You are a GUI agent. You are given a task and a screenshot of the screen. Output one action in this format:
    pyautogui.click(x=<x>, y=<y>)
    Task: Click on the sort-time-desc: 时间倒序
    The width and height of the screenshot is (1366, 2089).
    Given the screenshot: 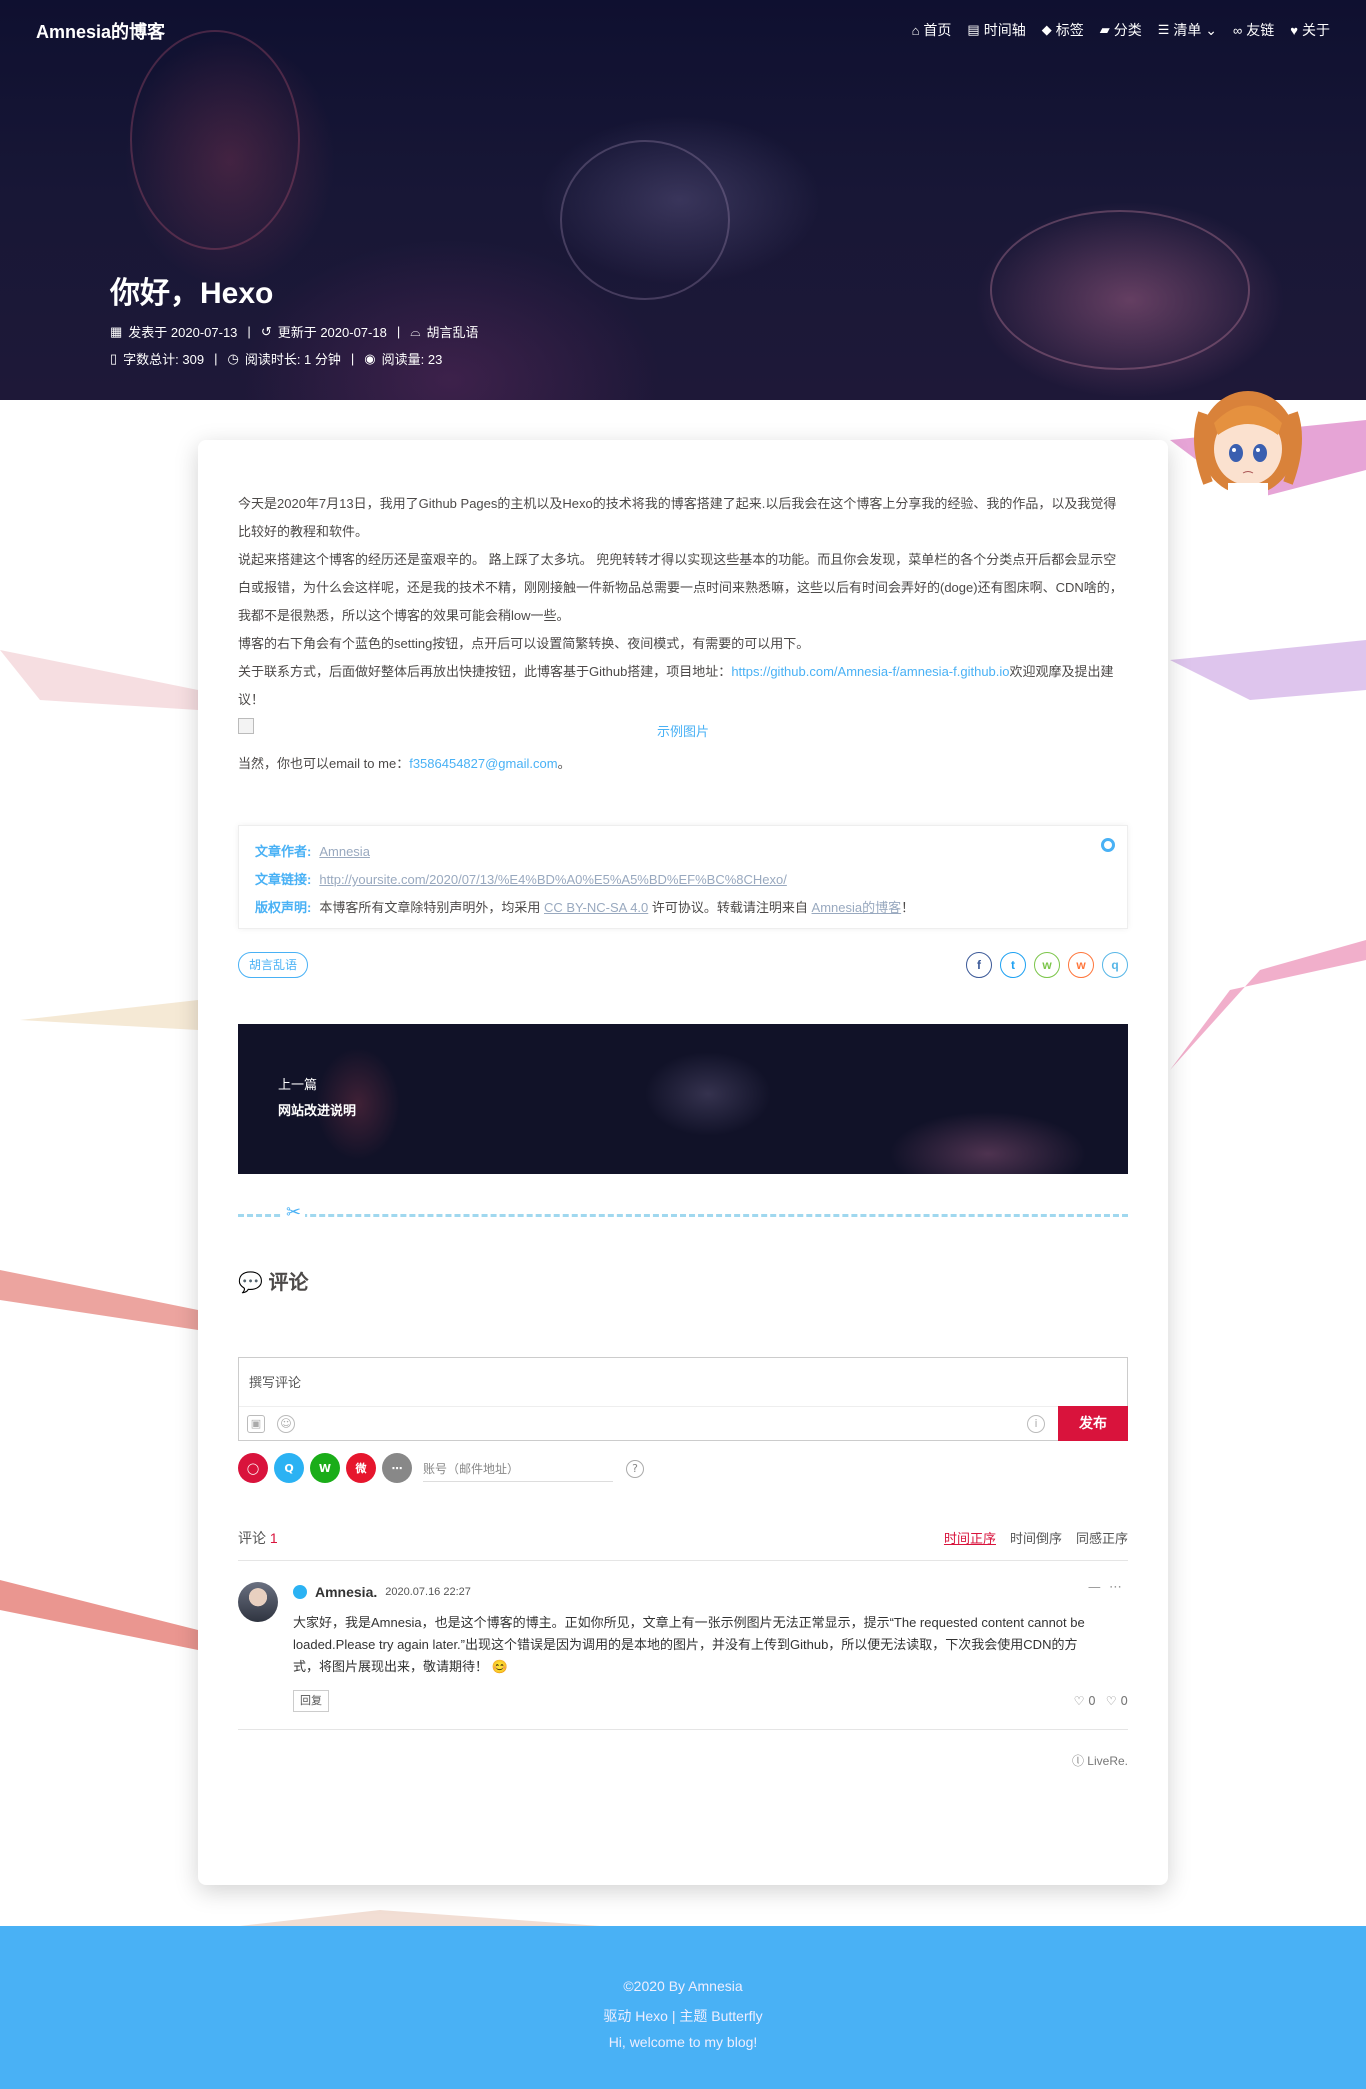 What is the action you would take?
    pyautogui.click(x=1036, y=1537)
    